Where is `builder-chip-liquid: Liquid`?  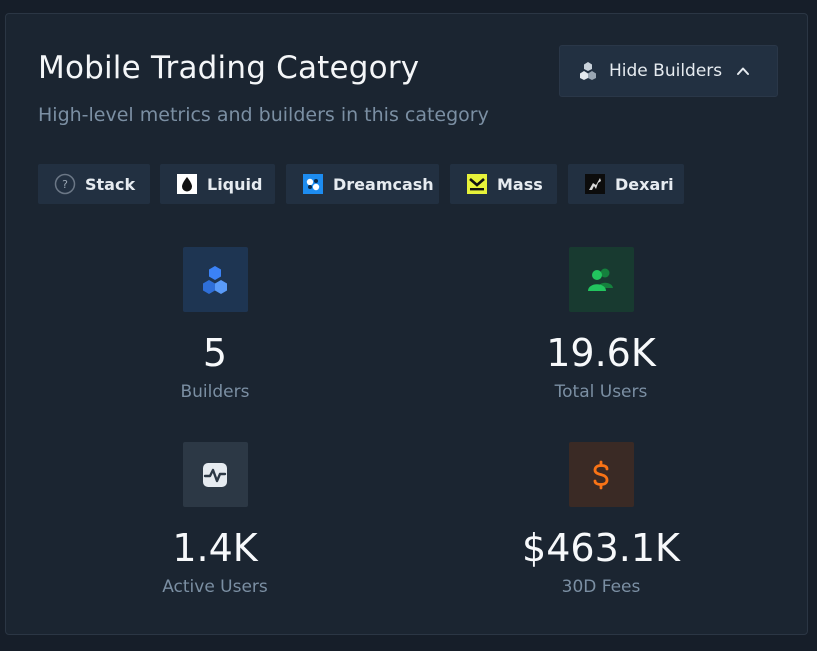
builder-chip-liquid: Liquid is located at coordinates (217, 184).